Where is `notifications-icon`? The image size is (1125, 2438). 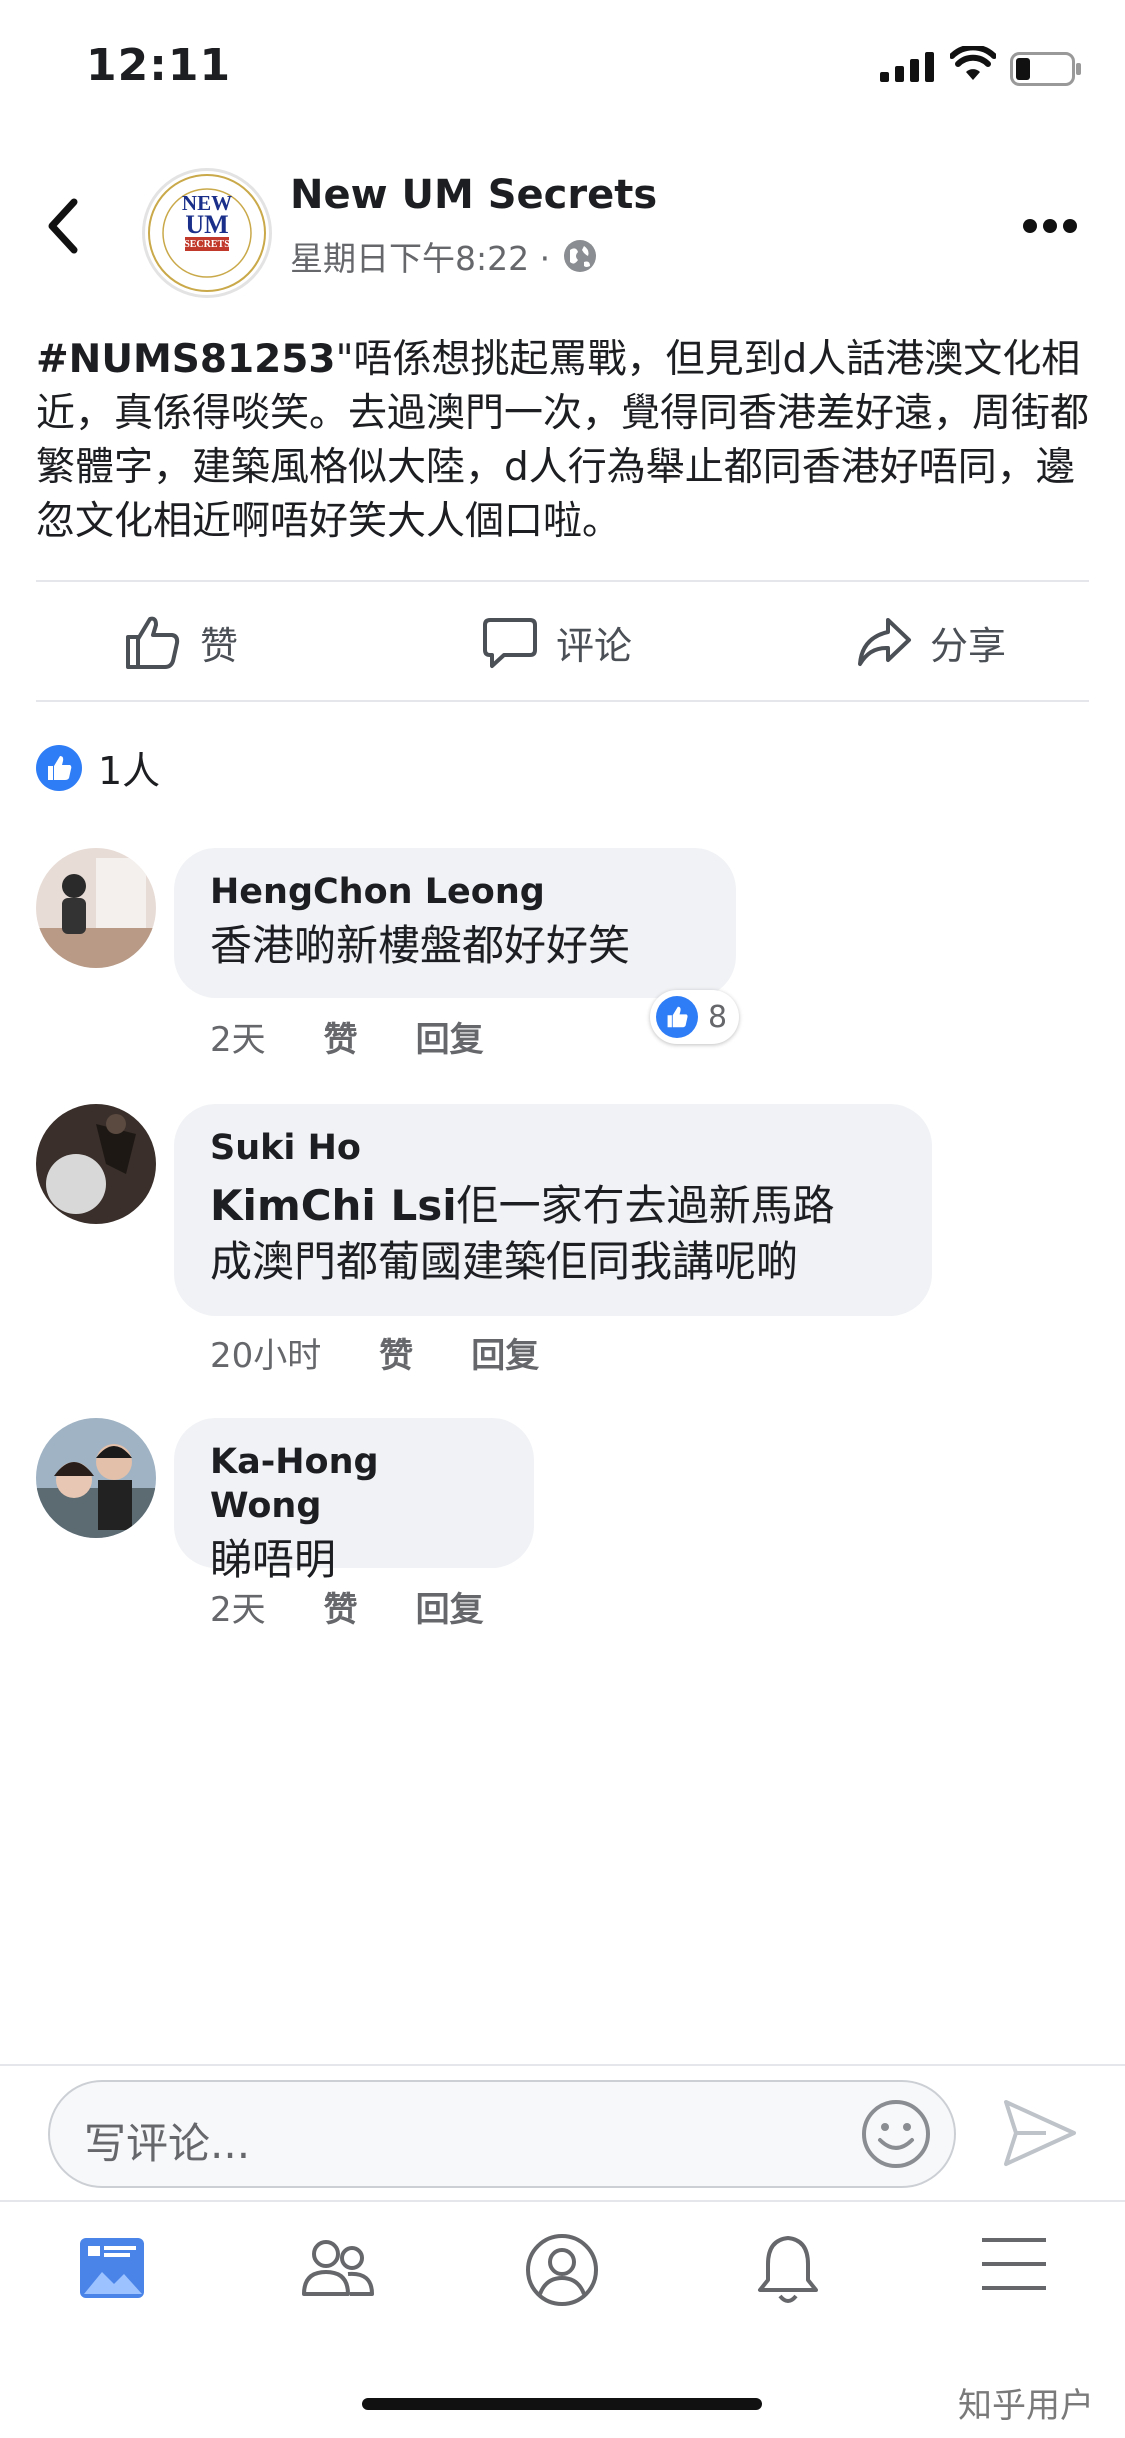
notifications-icon is located at coordinates (788, 2270).